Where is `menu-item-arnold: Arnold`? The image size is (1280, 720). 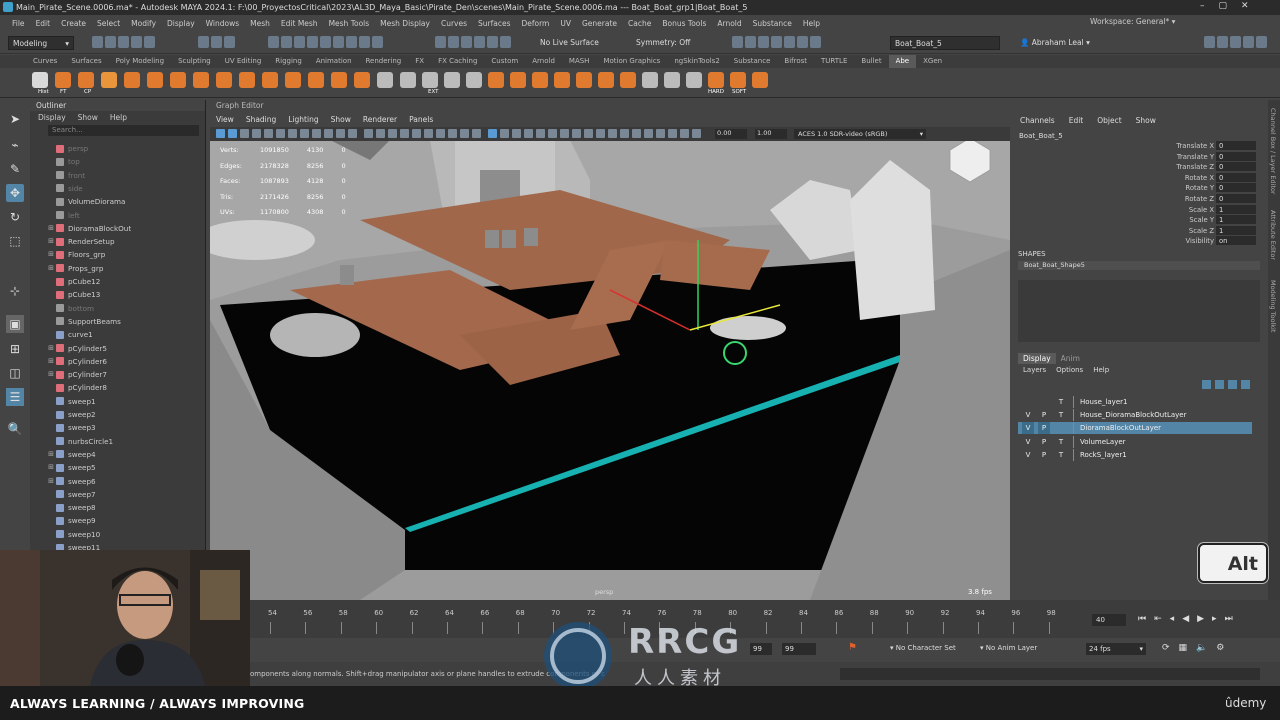
menu-item-arnold: Arnold is located at coordinates (729, 23).